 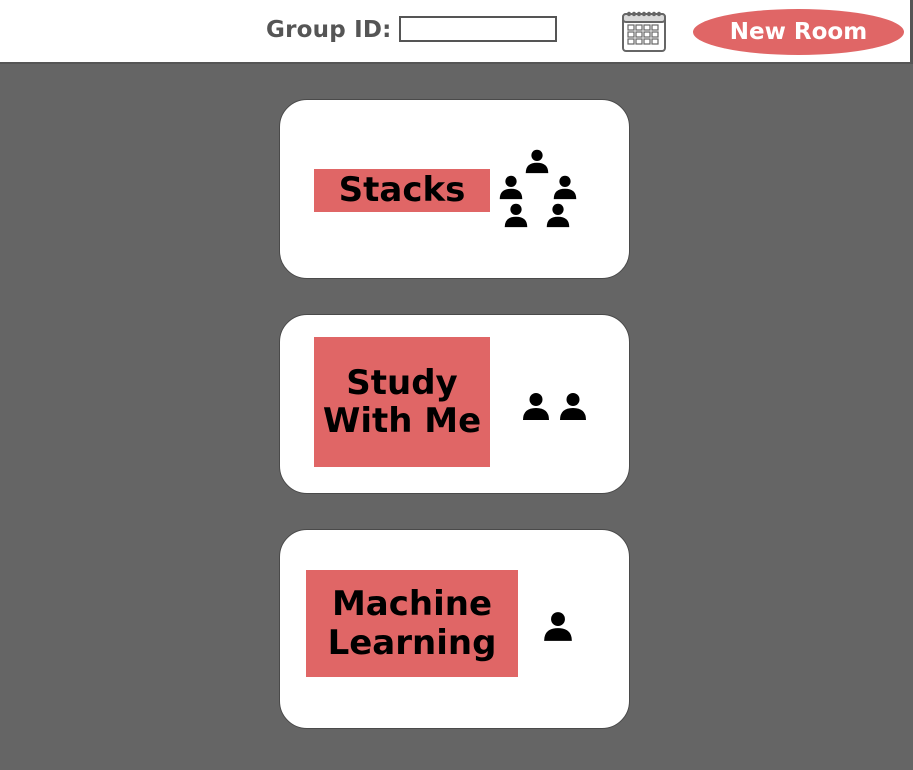 What do you see at coordinates (554, 406) in the screenshot?
I see `people-pair-icon` at bounding box center [554, 406].